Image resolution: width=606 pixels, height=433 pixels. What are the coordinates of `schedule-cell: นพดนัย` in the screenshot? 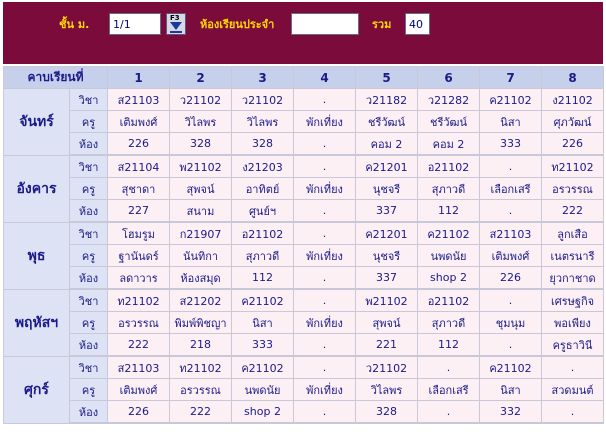 It's located at (263, 389).